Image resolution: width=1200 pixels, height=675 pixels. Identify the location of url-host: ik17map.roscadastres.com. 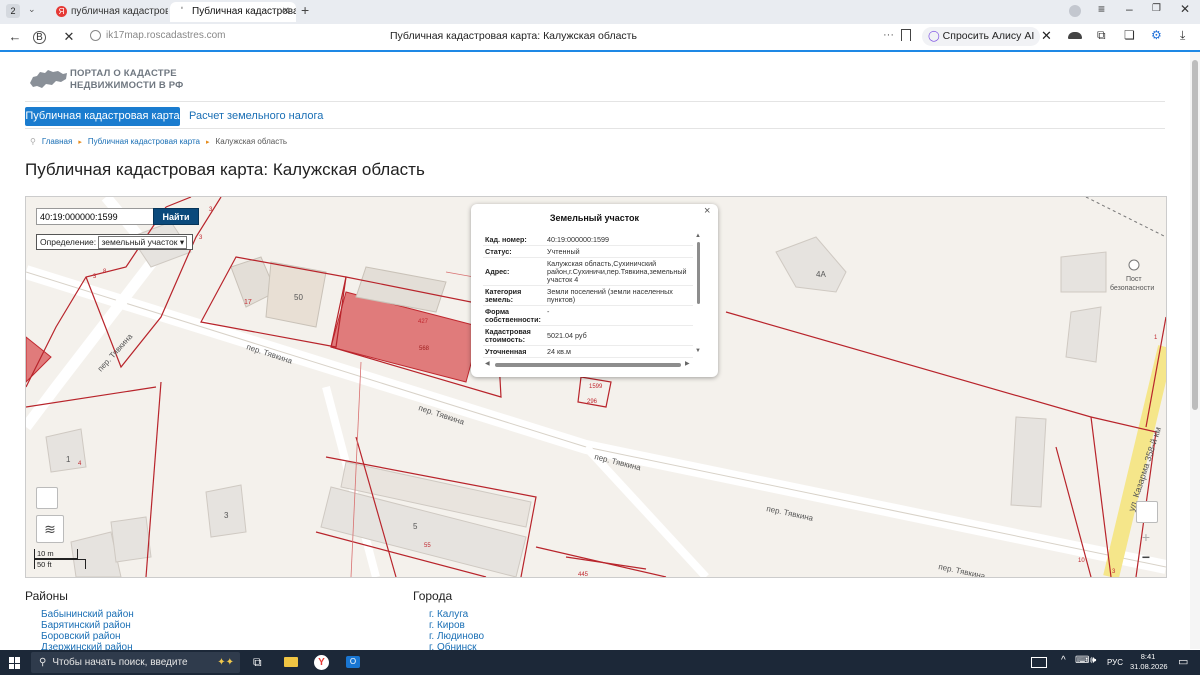
(166, 35).